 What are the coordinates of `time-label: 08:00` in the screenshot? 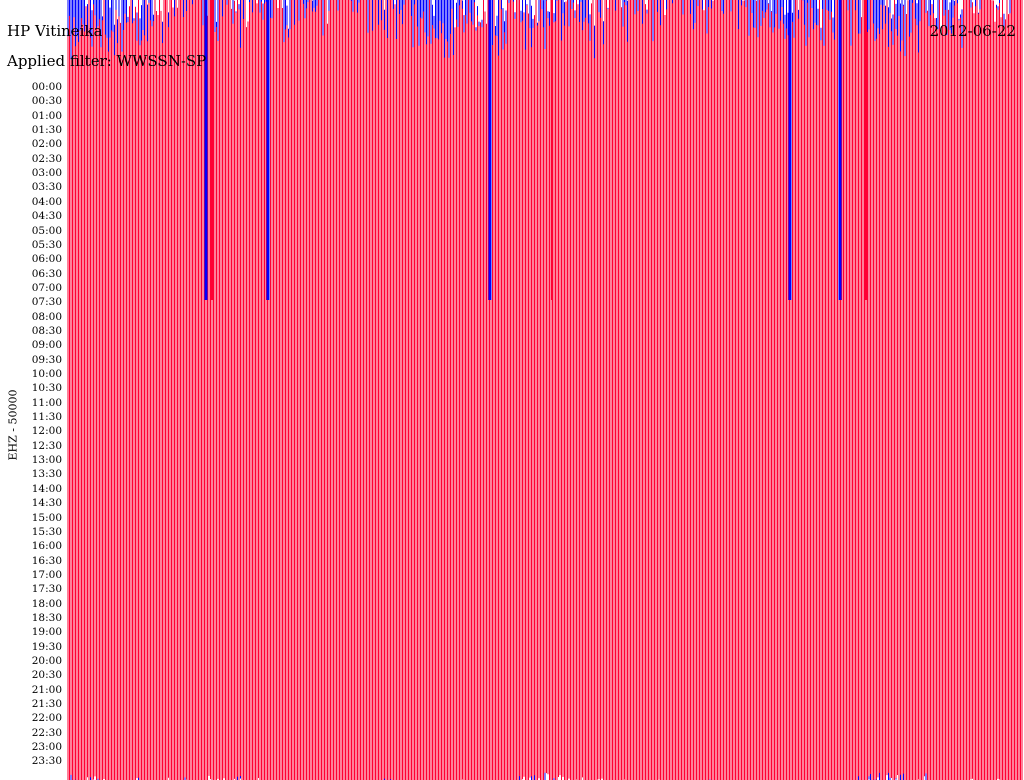 It's located at (46, 316).